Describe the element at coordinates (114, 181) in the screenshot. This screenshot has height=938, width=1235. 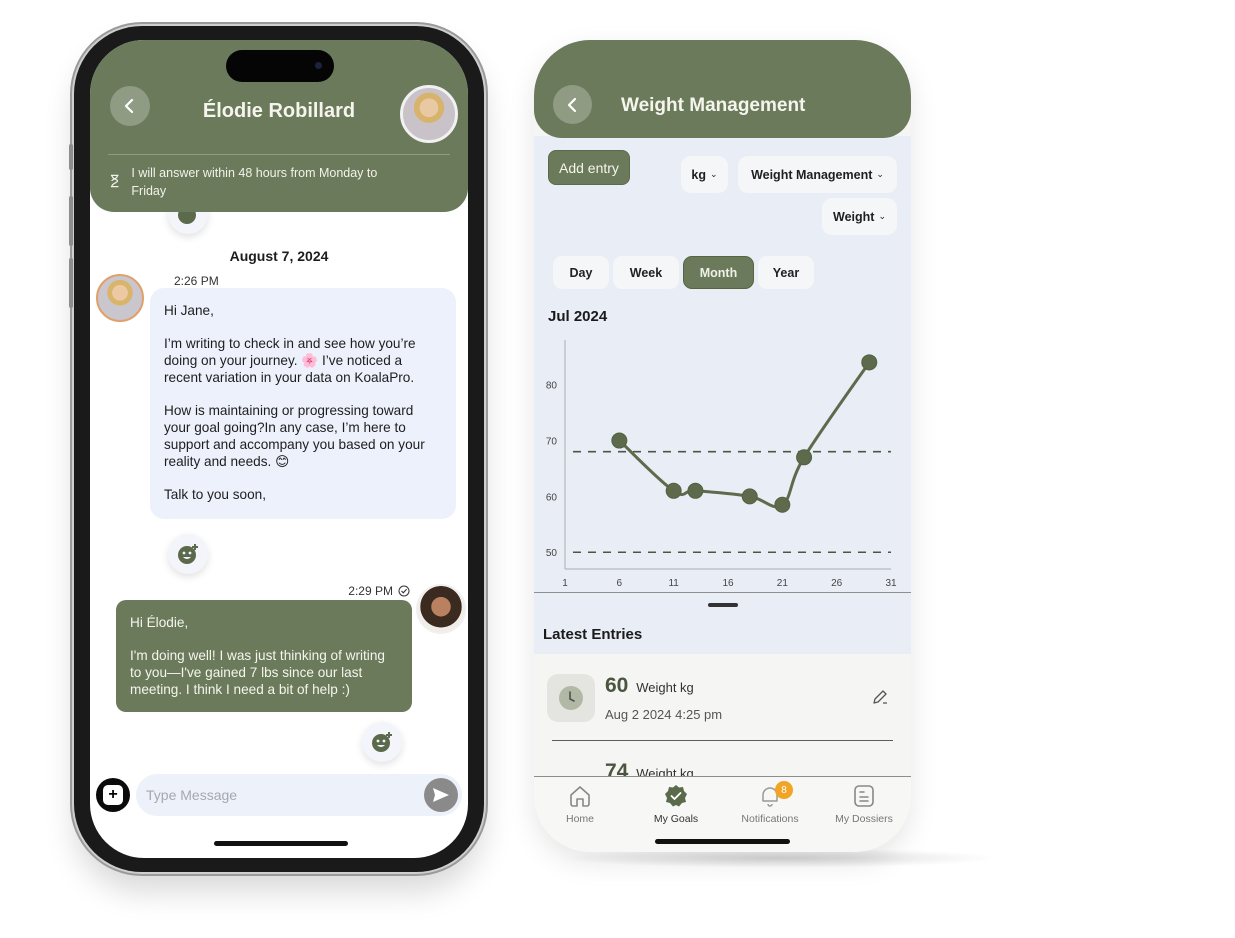
I see `hourglass-icon` at that location.